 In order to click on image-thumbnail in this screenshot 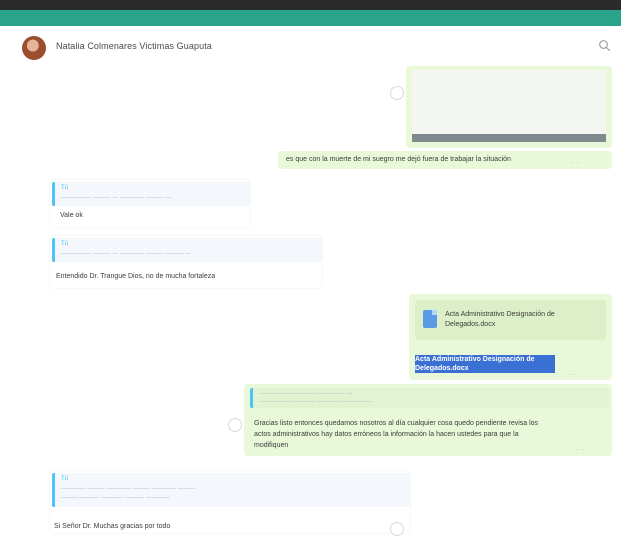, I will do `click(509, 106)`.